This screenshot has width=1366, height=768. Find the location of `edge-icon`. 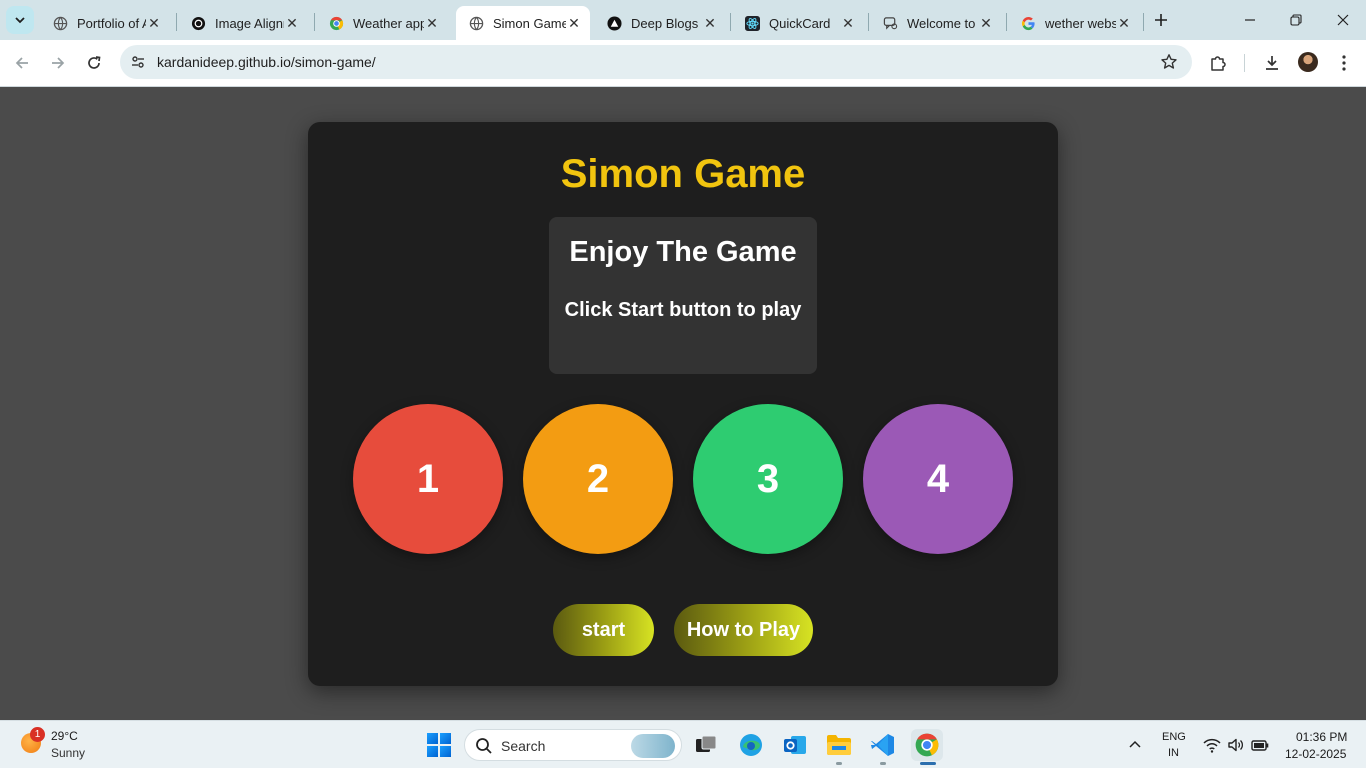

edge-icon is located at coordinates (751, 745).